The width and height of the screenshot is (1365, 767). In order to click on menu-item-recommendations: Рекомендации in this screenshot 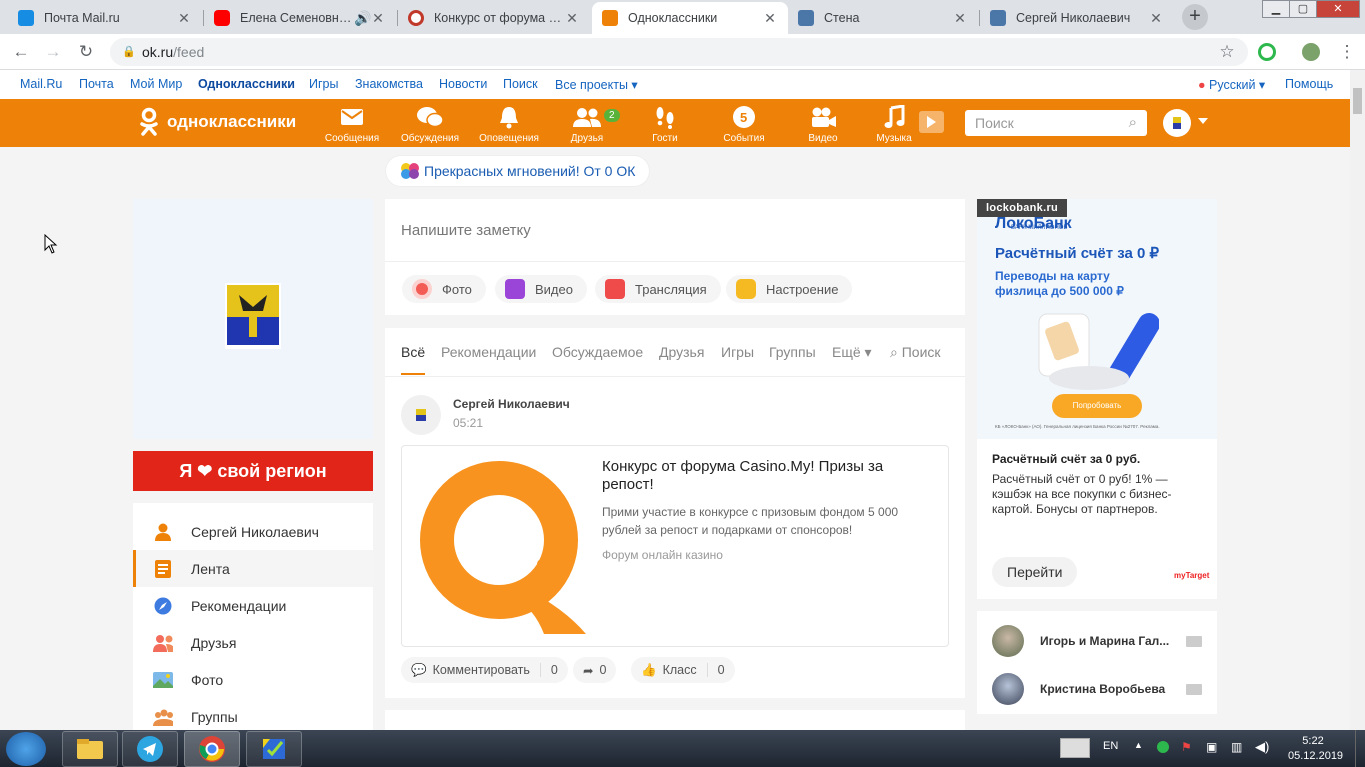, I will do `click(253, 605)`.